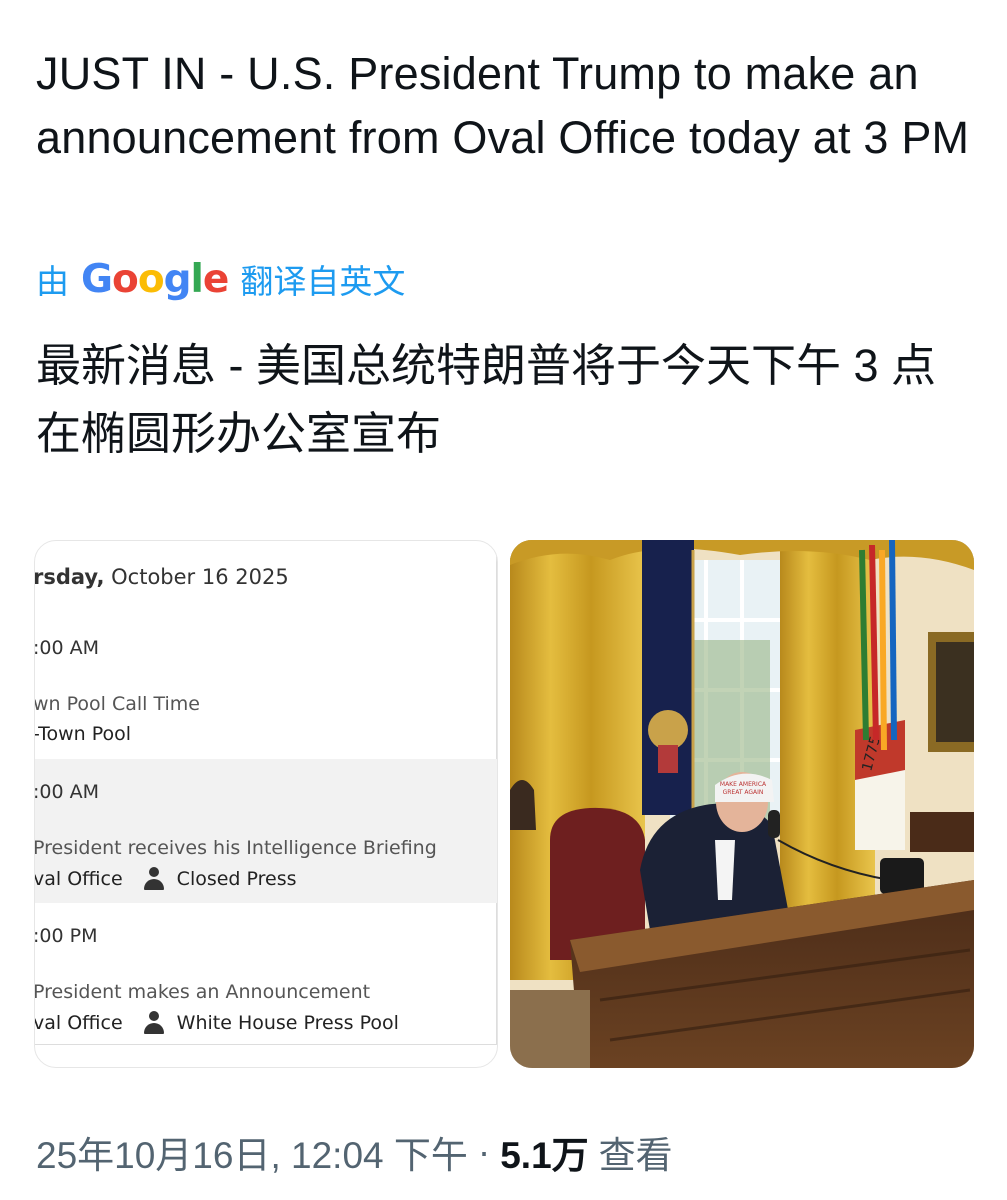 Image resolution: width=1007 pixels, height=1200 pixels. I want to click on schedule-day-label: rsday,, so click(69, 577).